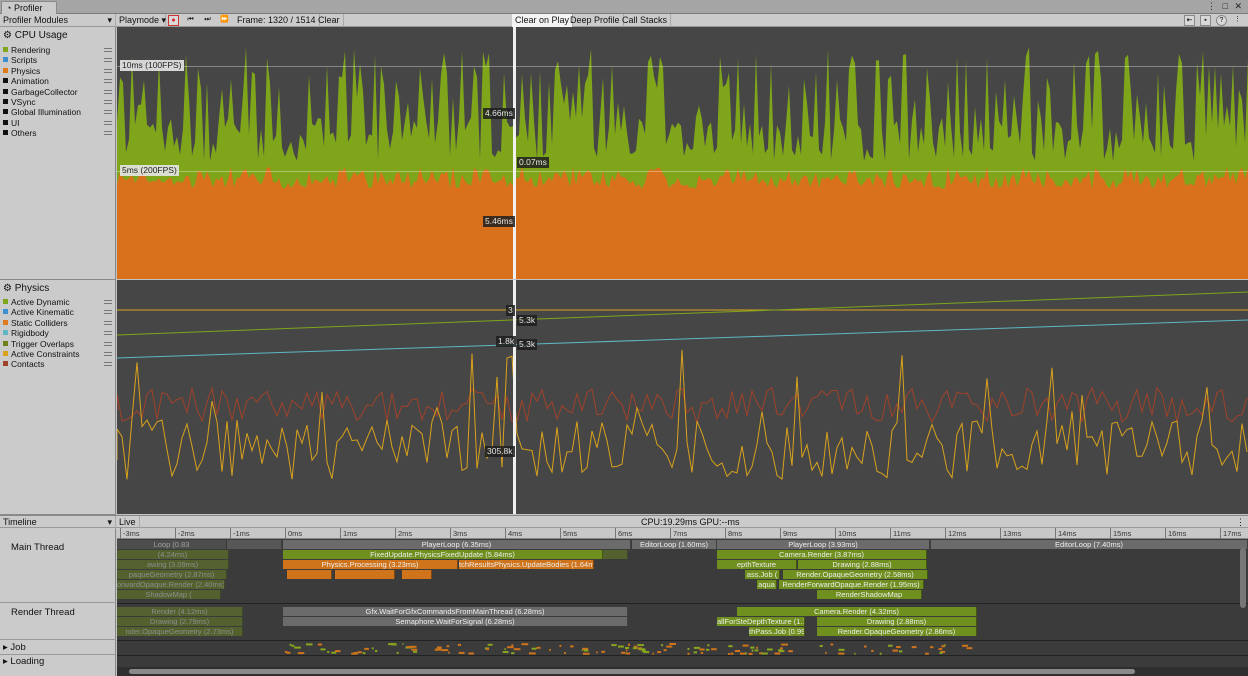 This screenshot has height=676, width=1248. What do you see at coordinates (632, 671) in the screenshot?
I see `scrollbar-thumb` at bounding box center [632, 671].